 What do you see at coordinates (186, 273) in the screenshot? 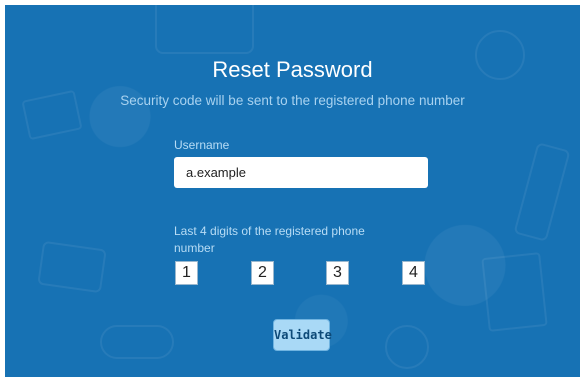
I see `phone-digit-1-input` at bounding box center [186, 273].